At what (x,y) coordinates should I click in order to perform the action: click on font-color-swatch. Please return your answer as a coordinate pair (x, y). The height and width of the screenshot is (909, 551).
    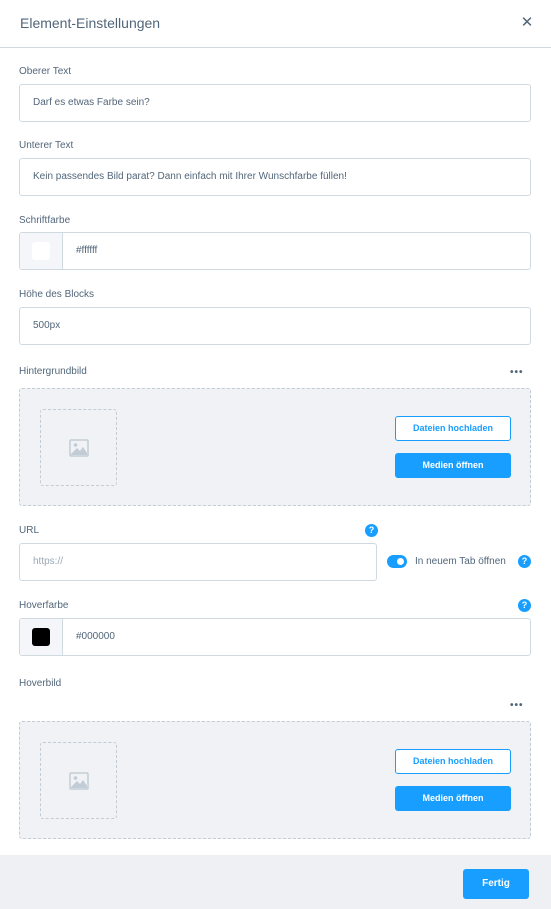
    Looking at the image, I should click on (41, 251).